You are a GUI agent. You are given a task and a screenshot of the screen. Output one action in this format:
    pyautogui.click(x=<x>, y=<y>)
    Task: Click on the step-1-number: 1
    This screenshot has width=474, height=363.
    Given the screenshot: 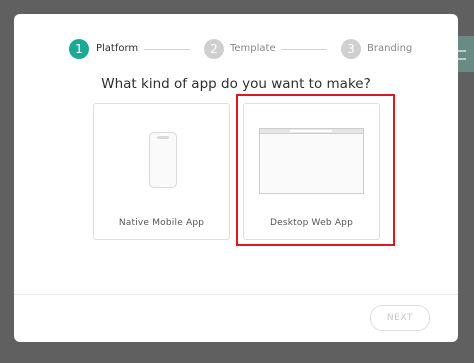 What is the action you would take?
    pyautogui.click(x=79, y=49)
    